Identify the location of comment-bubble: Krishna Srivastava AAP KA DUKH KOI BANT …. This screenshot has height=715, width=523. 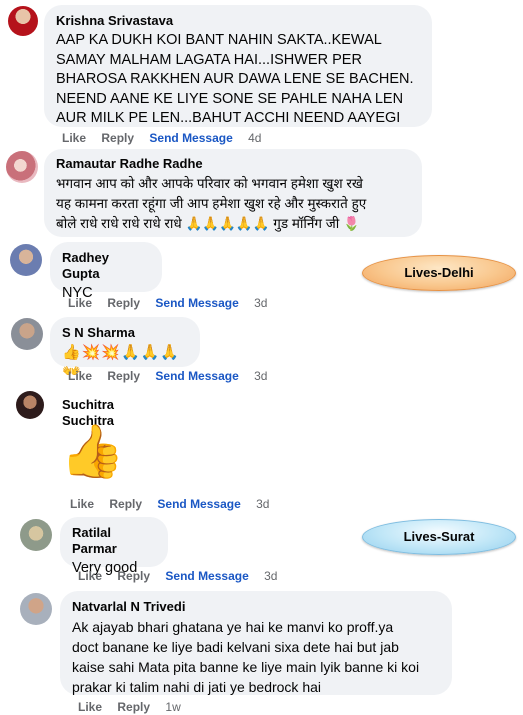
(238, 66).